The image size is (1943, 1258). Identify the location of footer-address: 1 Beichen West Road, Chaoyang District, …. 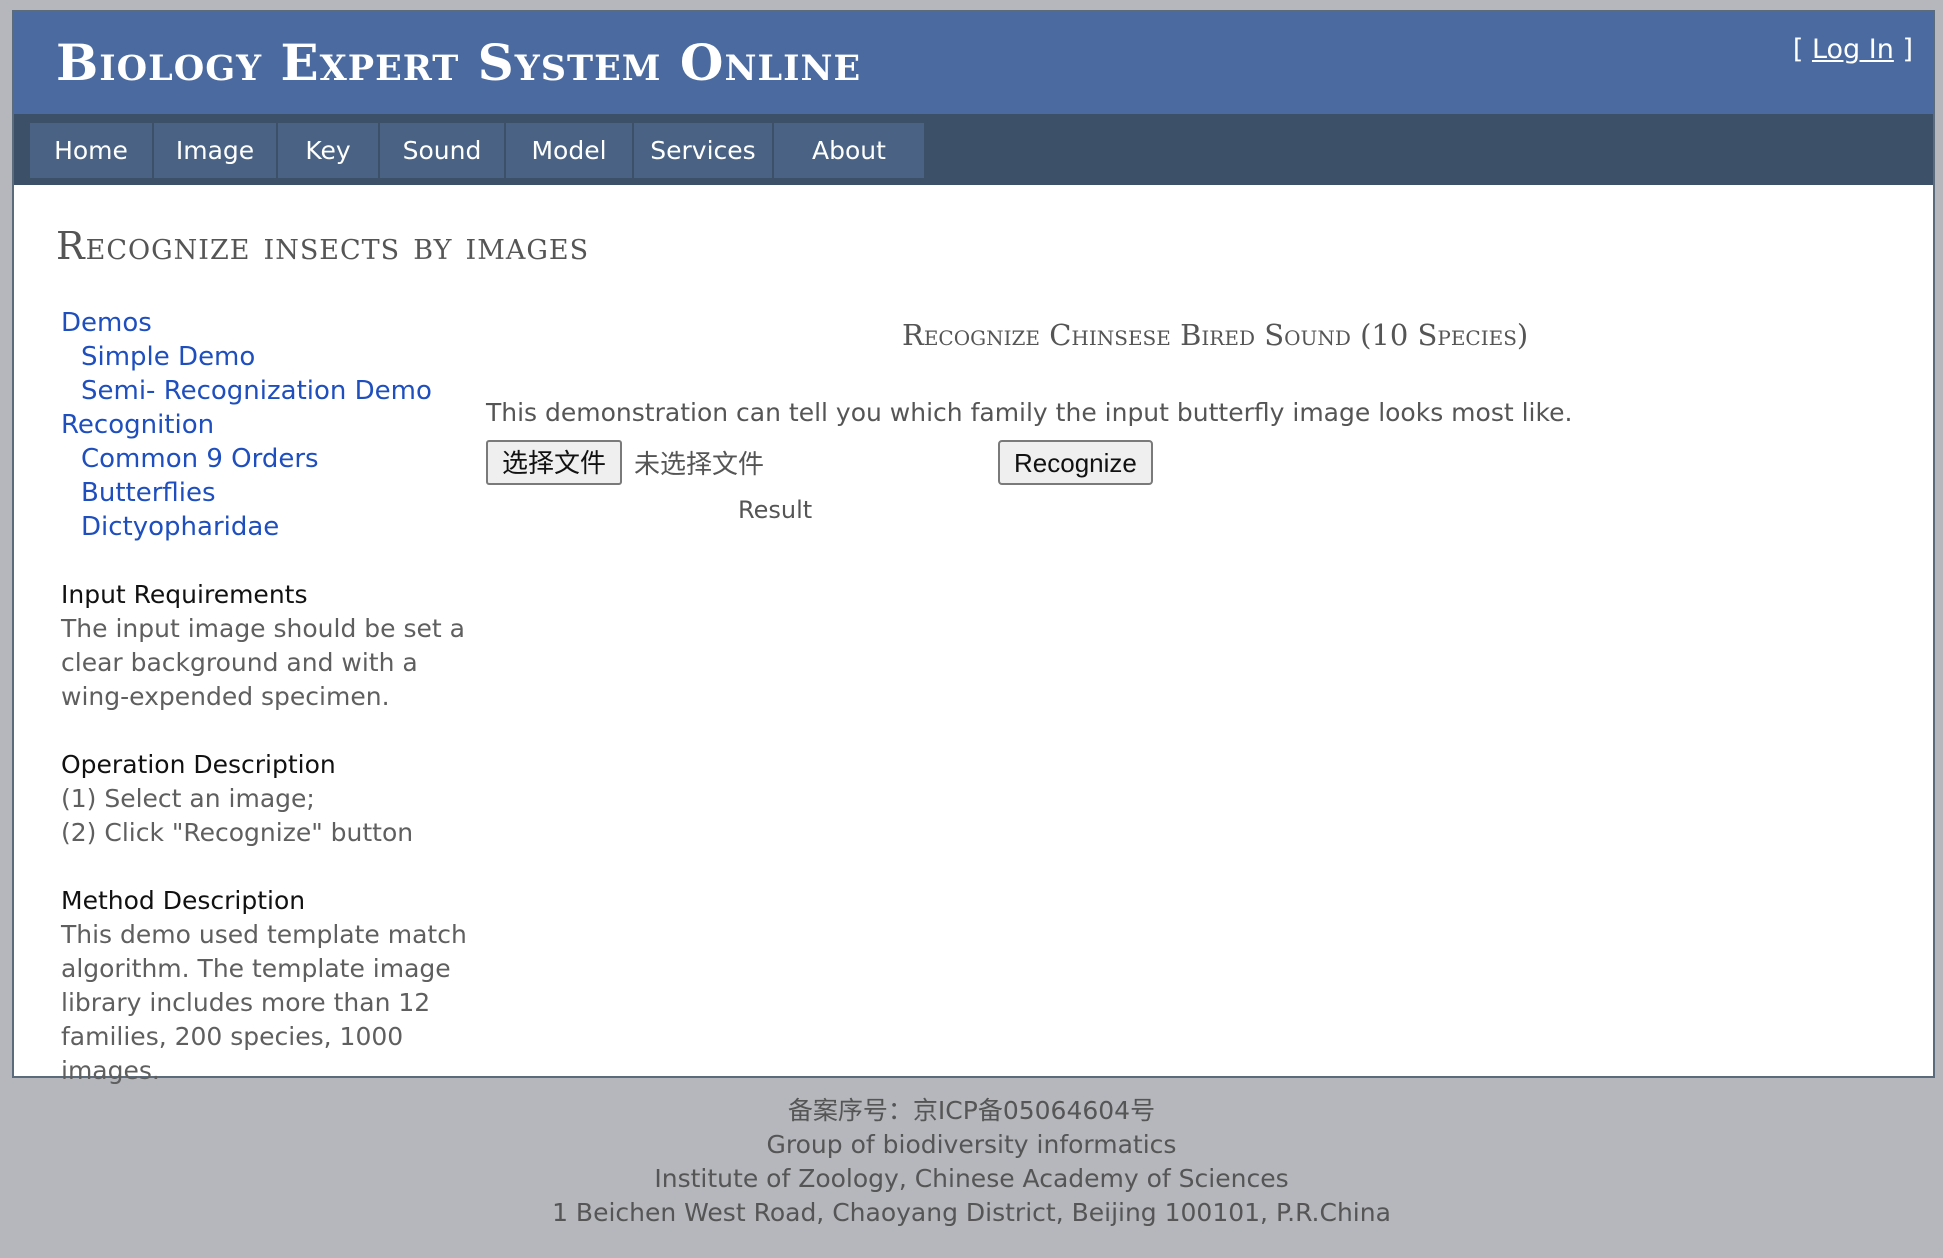
(971, 1212).